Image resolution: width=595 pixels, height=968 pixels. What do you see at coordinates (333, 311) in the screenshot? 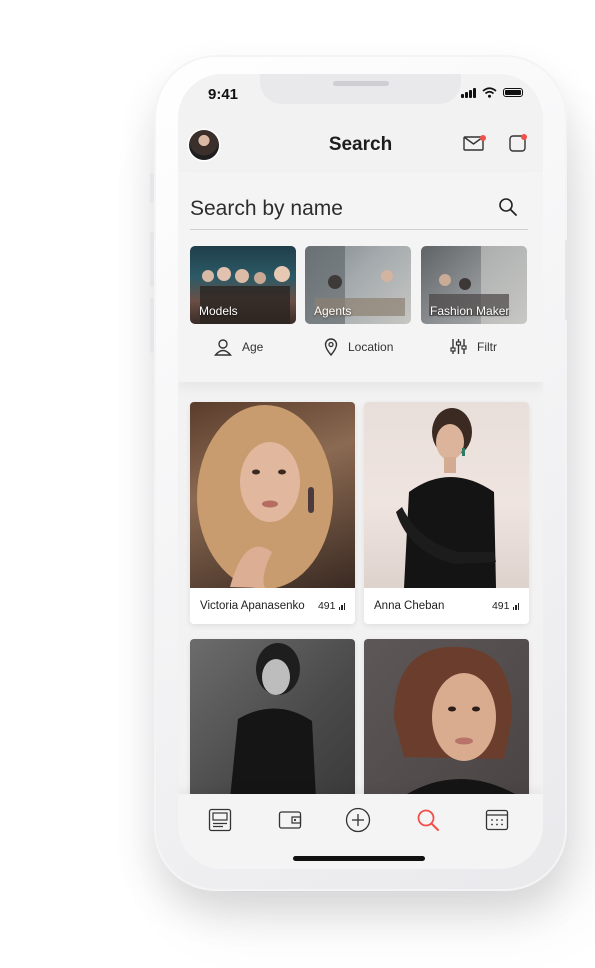
I see `category-label: Agents` at bounding box center [333, 311].